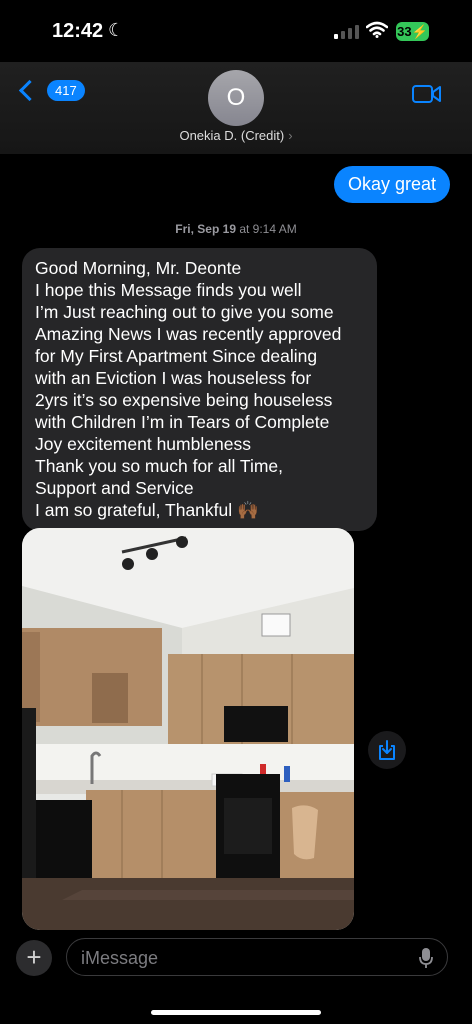 This screenshot has height=1024, width=472. Describe the element at coordinates (138, 268) in the screenshot. I see `message-line: Good Morning, Mr. Deonte` at that location.